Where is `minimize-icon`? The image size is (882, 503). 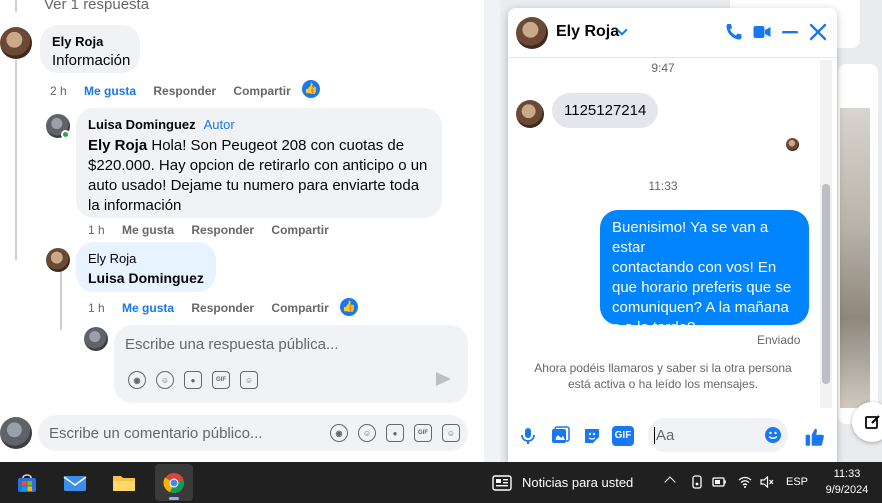 minimize-icon is located at coordinates (790, 32).